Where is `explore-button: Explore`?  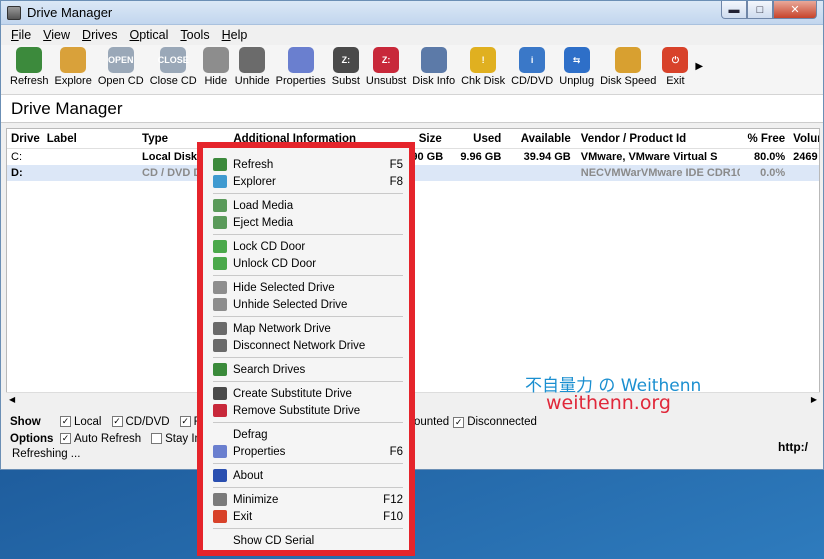 explore-button: Explore is located at coordinates (73, 66).